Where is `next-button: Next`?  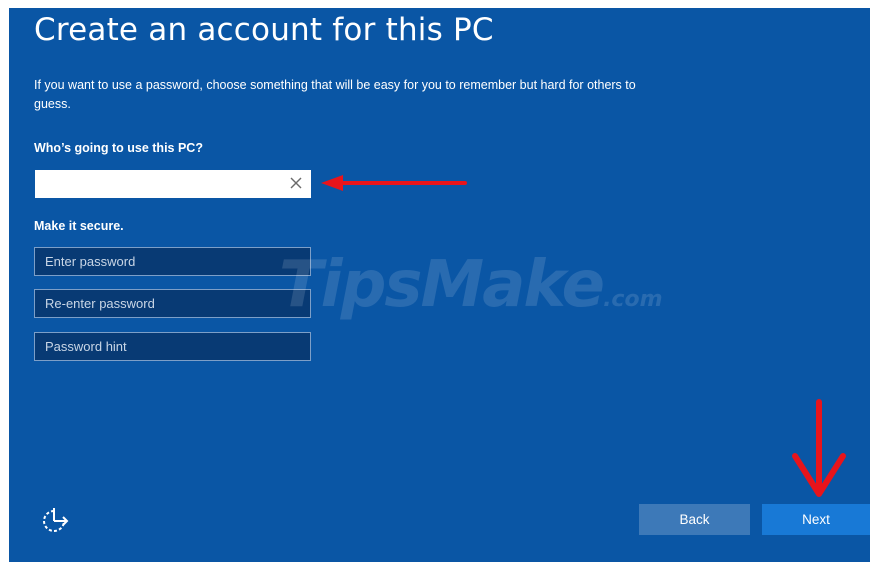
next-button: Next is located at coordinates (816, 519).